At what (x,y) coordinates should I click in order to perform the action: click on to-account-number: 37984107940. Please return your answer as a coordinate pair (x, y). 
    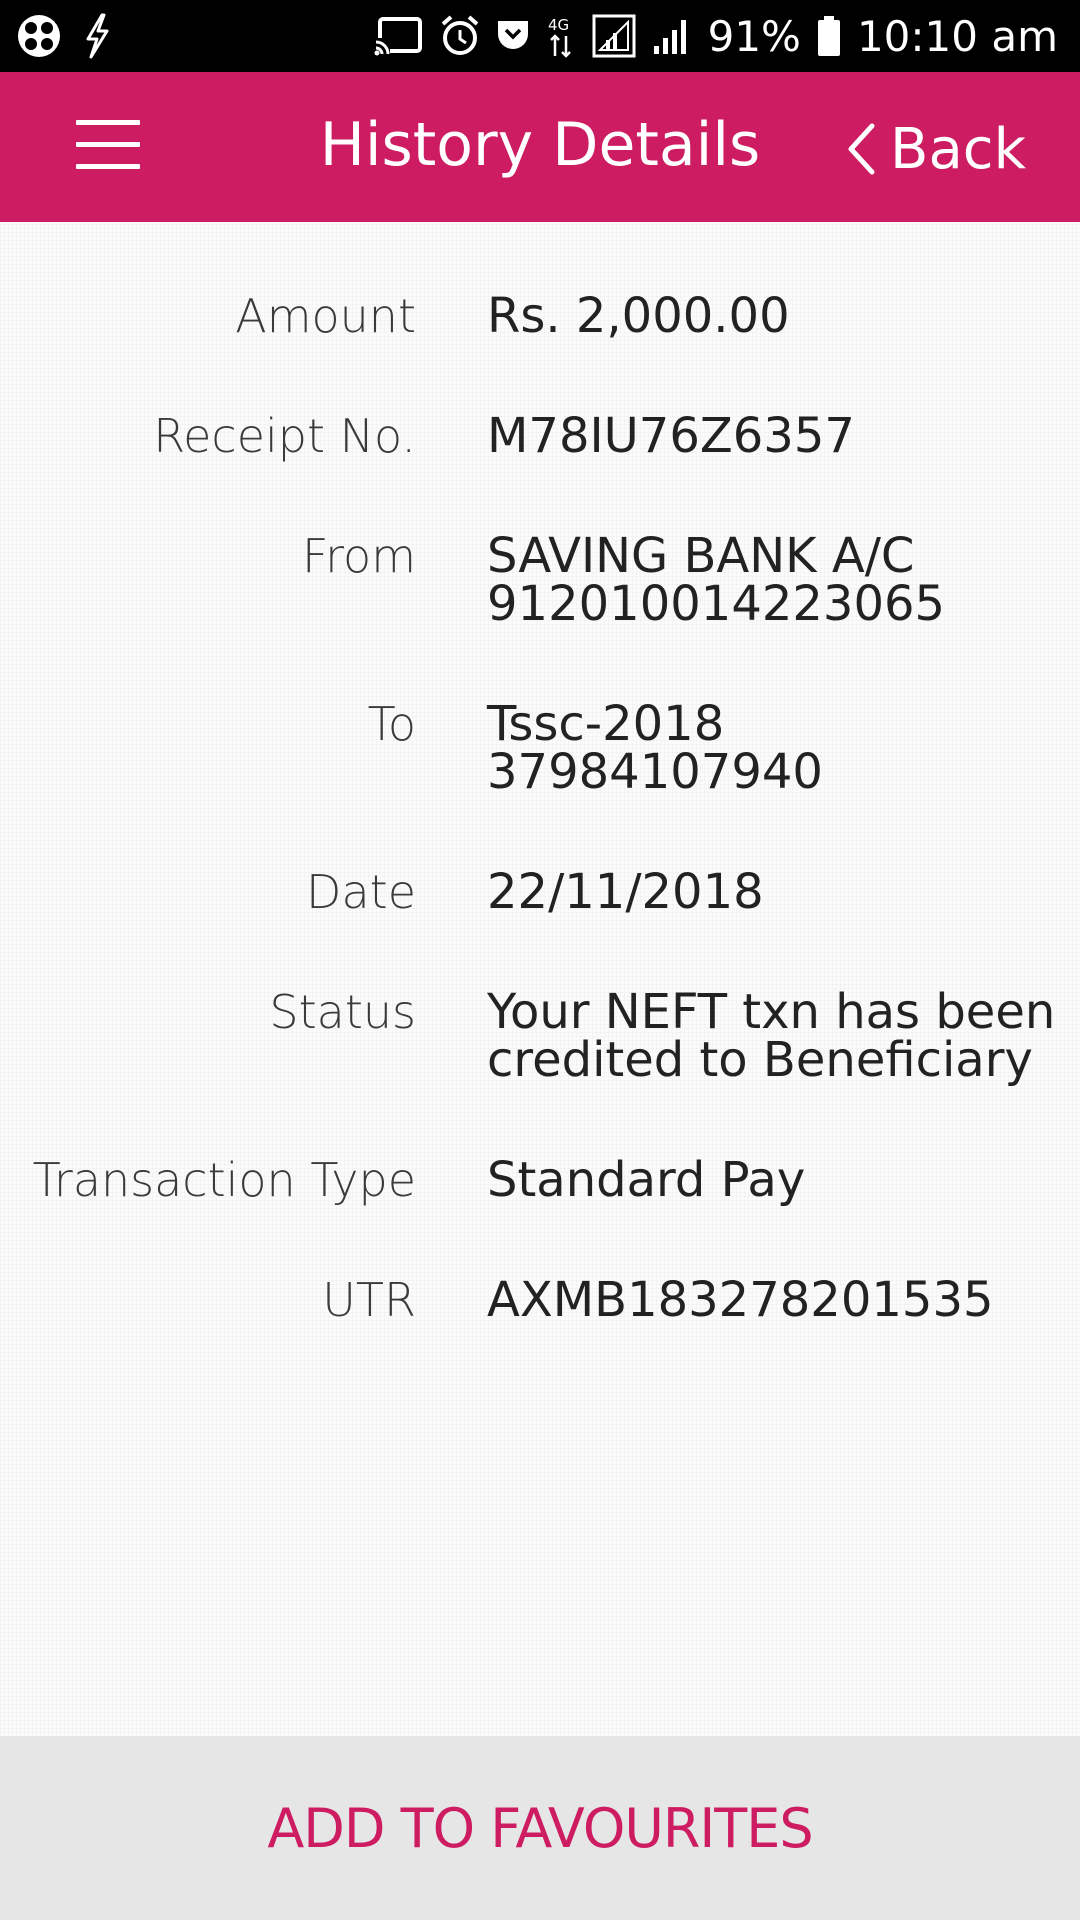
    Looking at the image, I should click on (655, 772).